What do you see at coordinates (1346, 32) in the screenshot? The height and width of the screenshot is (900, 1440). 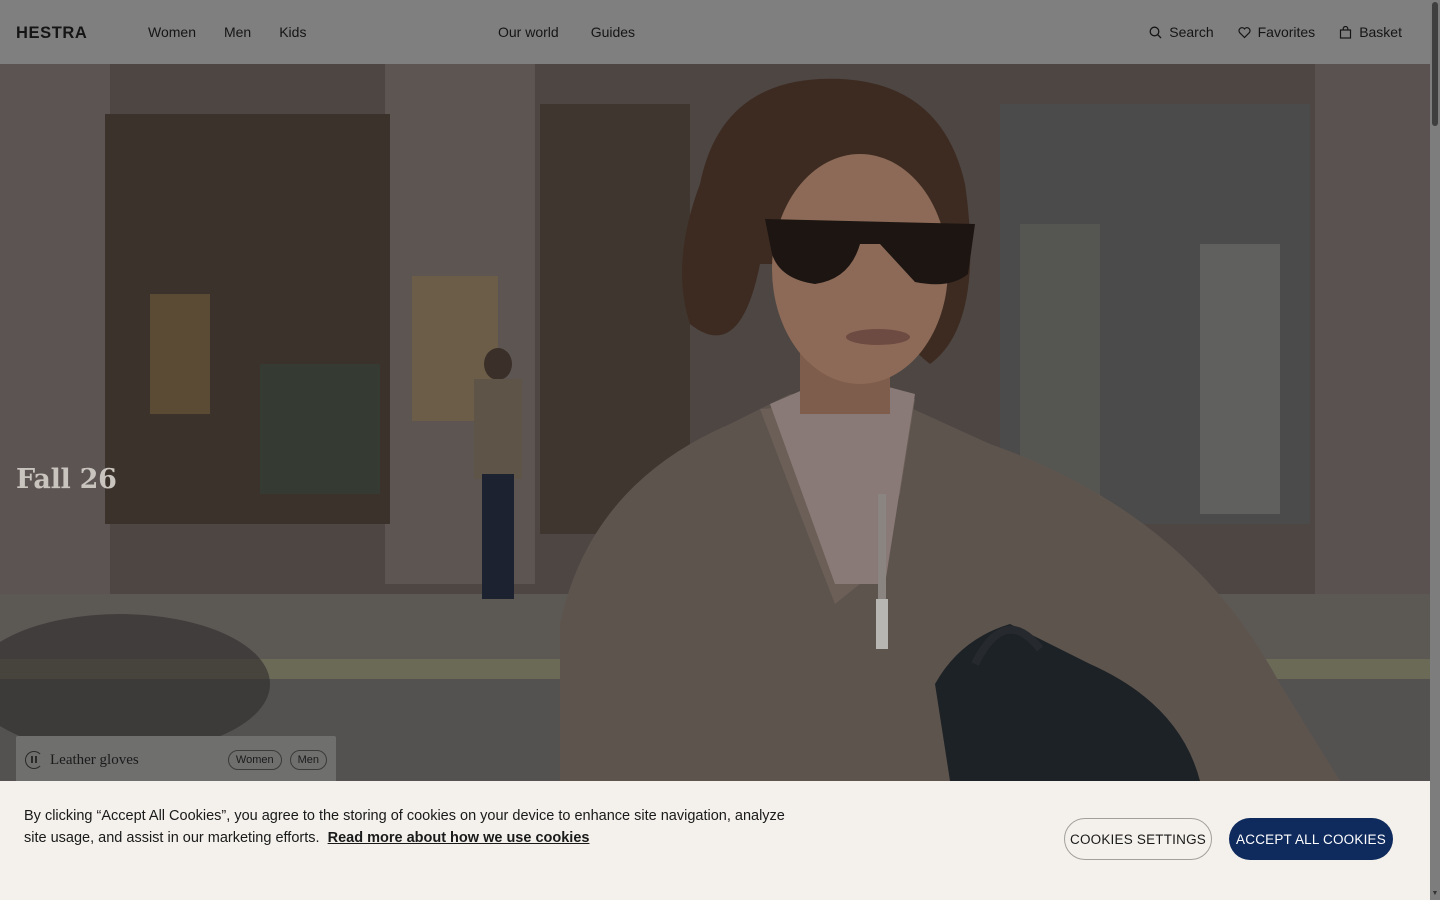 I see `bag-icon` at bounding box center [1346, 32].